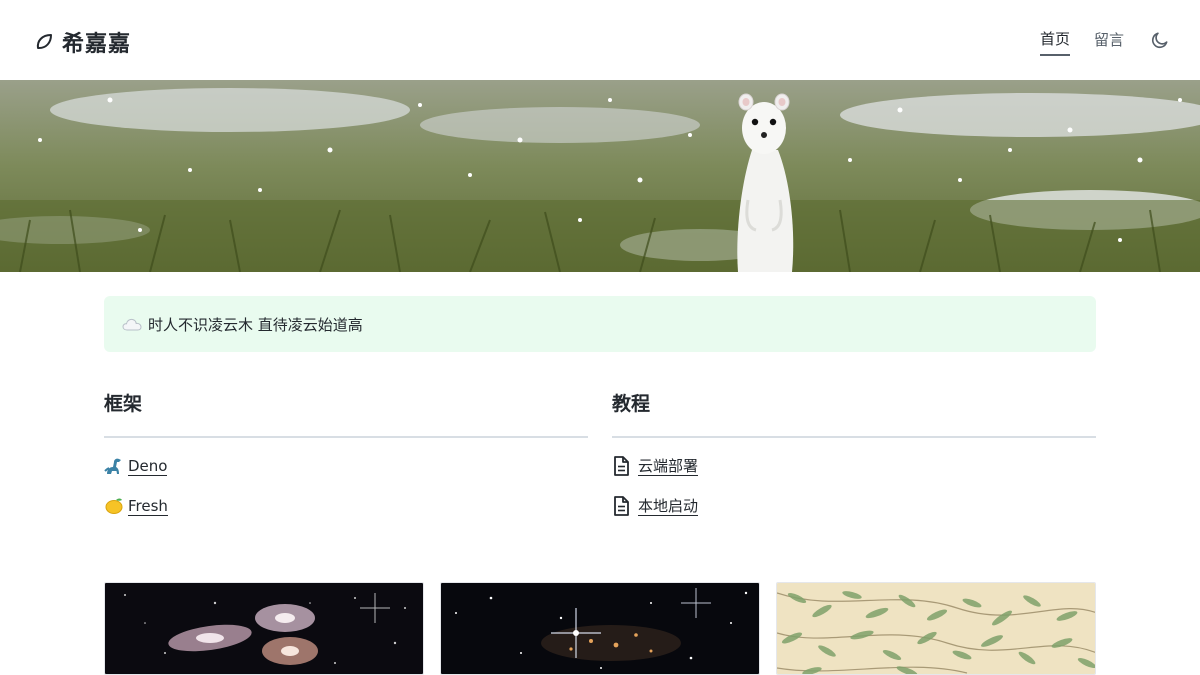 This screenshot has height=675, width=1200. Describe the element at coordinates (765, 182) in the screenshot. I see `stoat-figure` at that location.